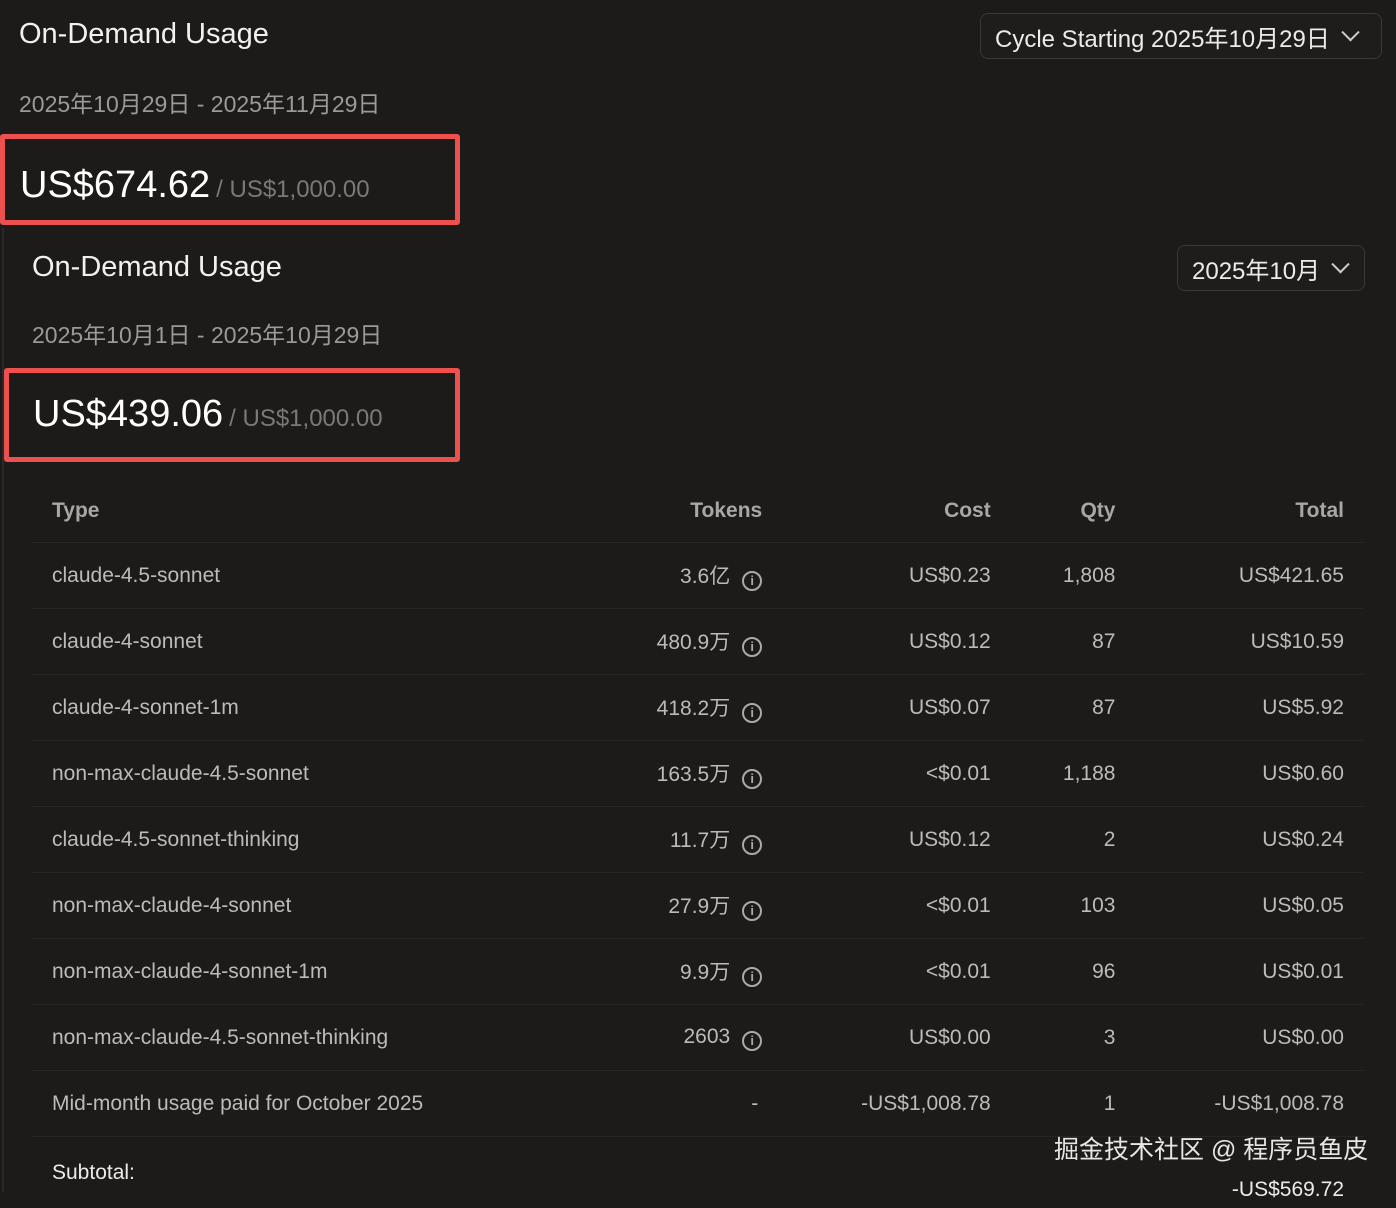 The height and width of the screenshot is (1208, 1396). I want to click on cell-type: non-max-claude-4.5-sonnet, so click(309, 774).